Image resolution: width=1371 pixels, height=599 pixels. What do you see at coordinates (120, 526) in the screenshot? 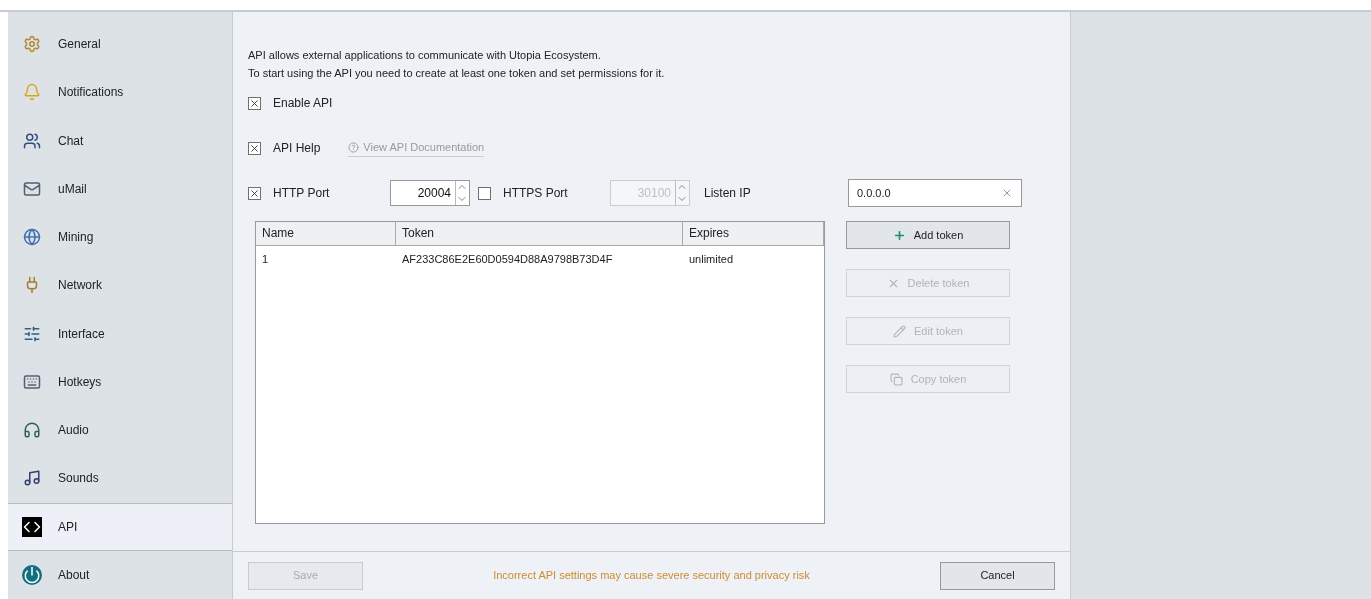
I see `sidebar-item: API` at bounding box center [120, 526].